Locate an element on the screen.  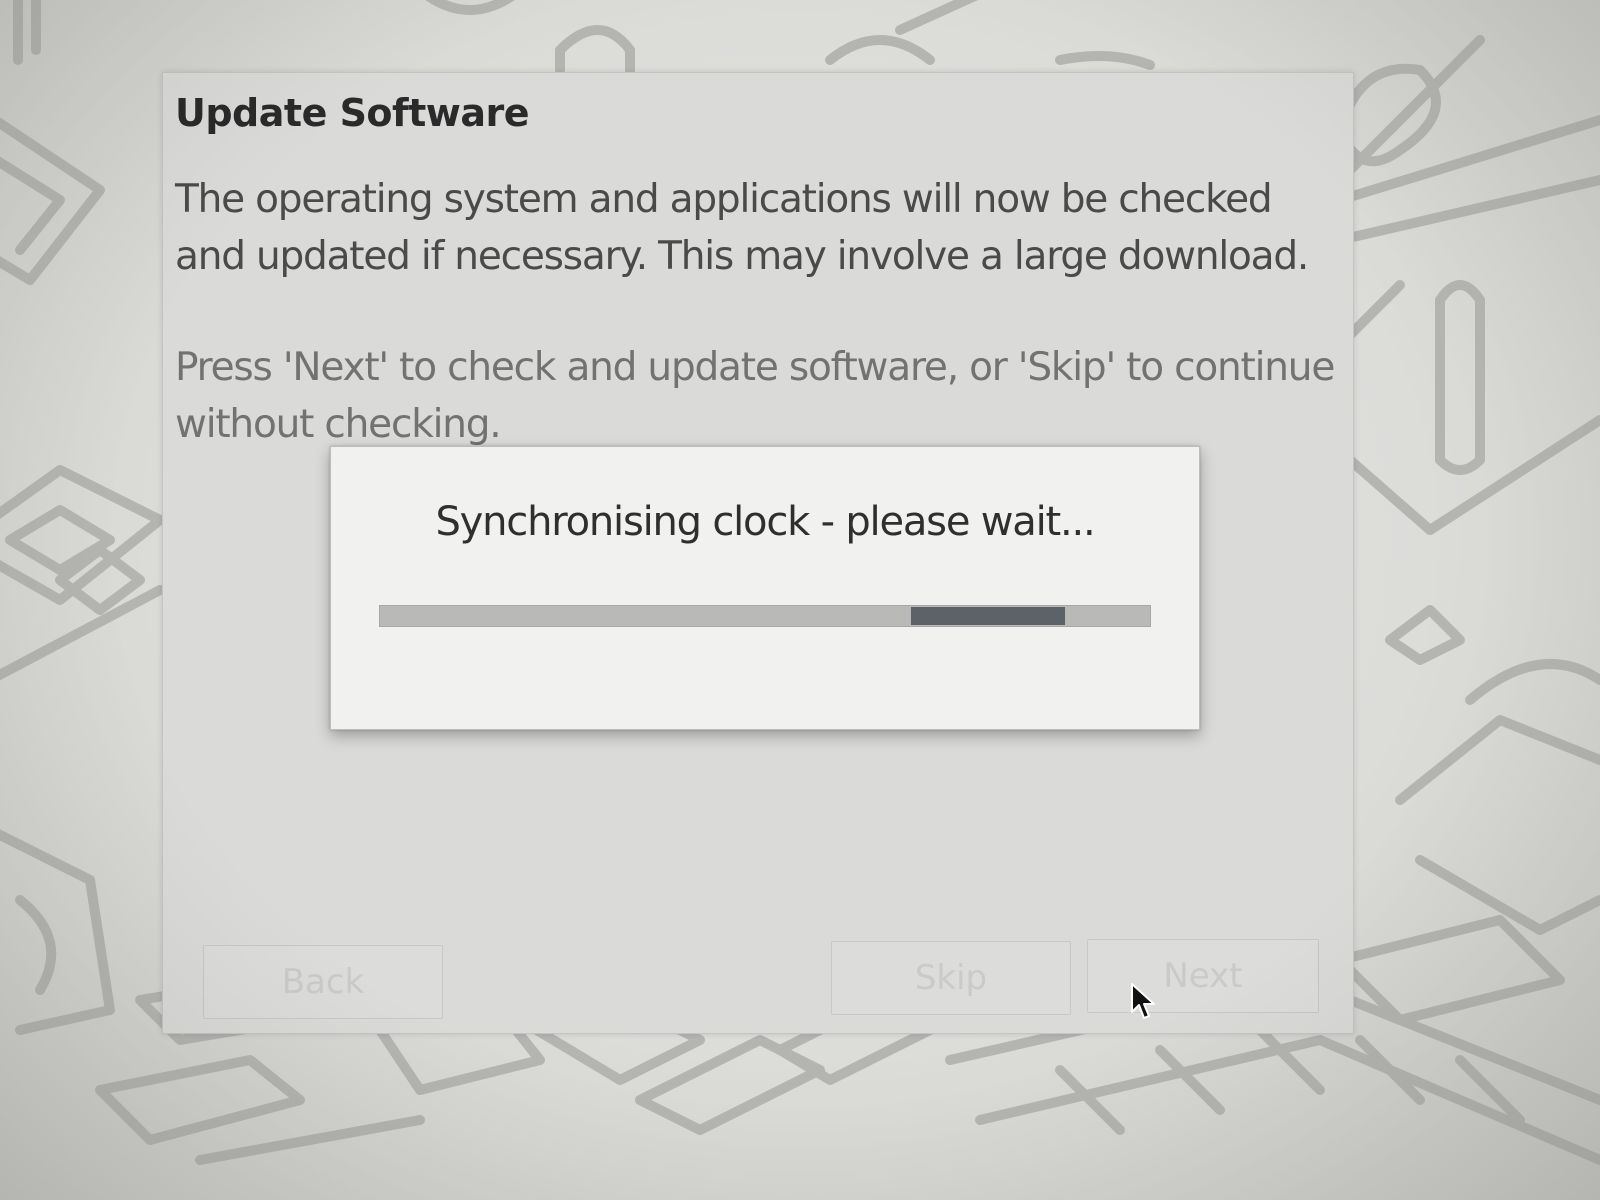
progress-bar-pulse is located at coordinates (988, 616).